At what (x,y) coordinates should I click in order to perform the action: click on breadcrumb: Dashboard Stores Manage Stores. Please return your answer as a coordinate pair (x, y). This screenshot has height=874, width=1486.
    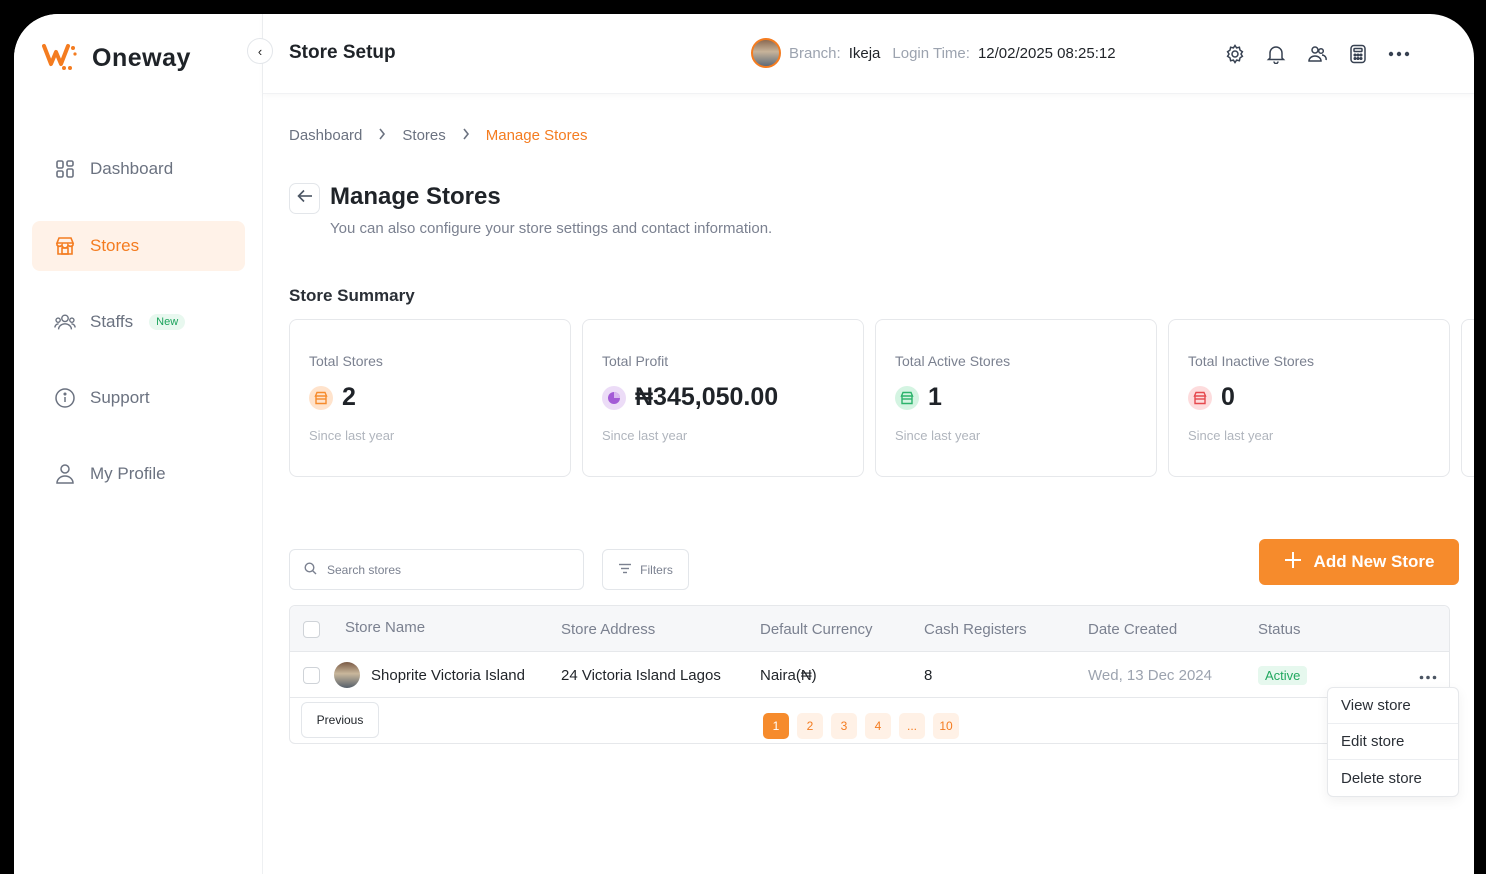
    Looking at the image, I should click on (438, 135).